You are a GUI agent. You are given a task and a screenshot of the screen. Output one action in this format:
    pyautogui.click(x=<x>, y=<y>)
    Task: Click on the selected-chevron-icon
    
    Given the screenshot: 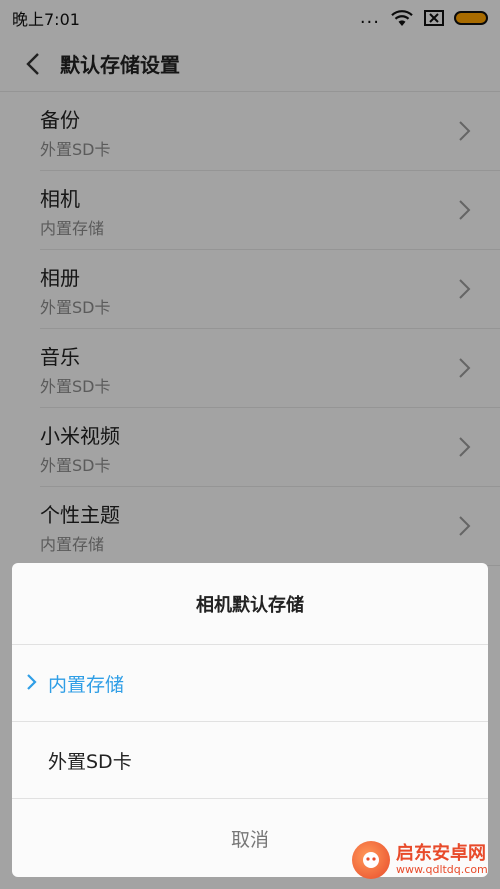 What is the action you would take?
    pyautogui.click(x=32, y=682)
    